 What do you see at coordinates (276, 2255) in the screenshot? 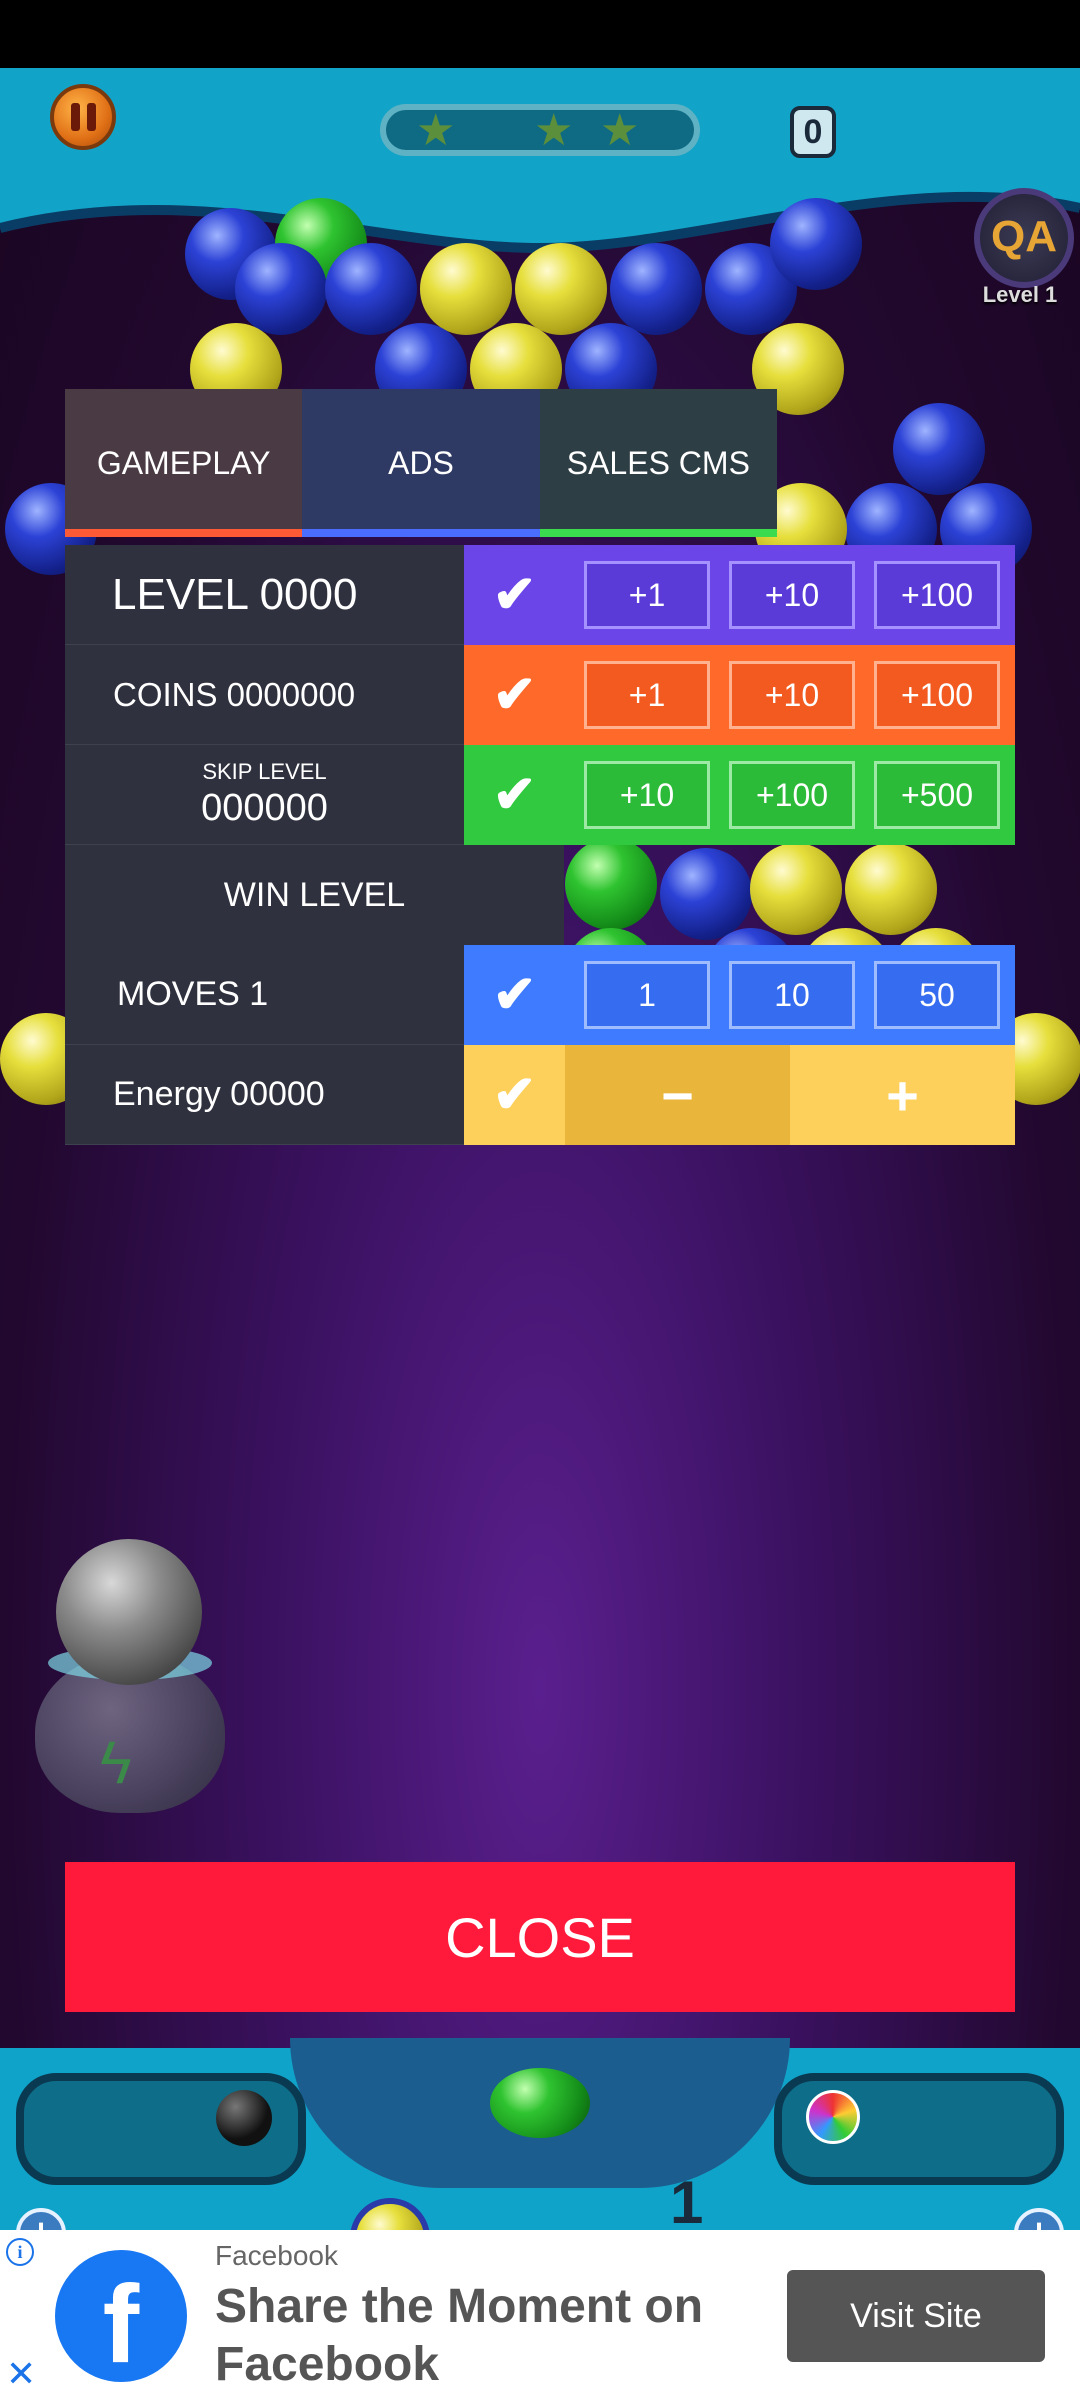
I see `ad-source: Facebook` at bounding box center [276, 2255].